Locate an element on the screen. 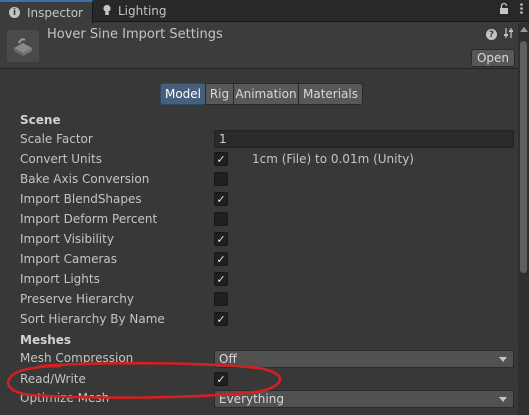 The width and height of the screenshot is (529, 415). import-deform-percent-checkbox is located at coordinates (221, 219).